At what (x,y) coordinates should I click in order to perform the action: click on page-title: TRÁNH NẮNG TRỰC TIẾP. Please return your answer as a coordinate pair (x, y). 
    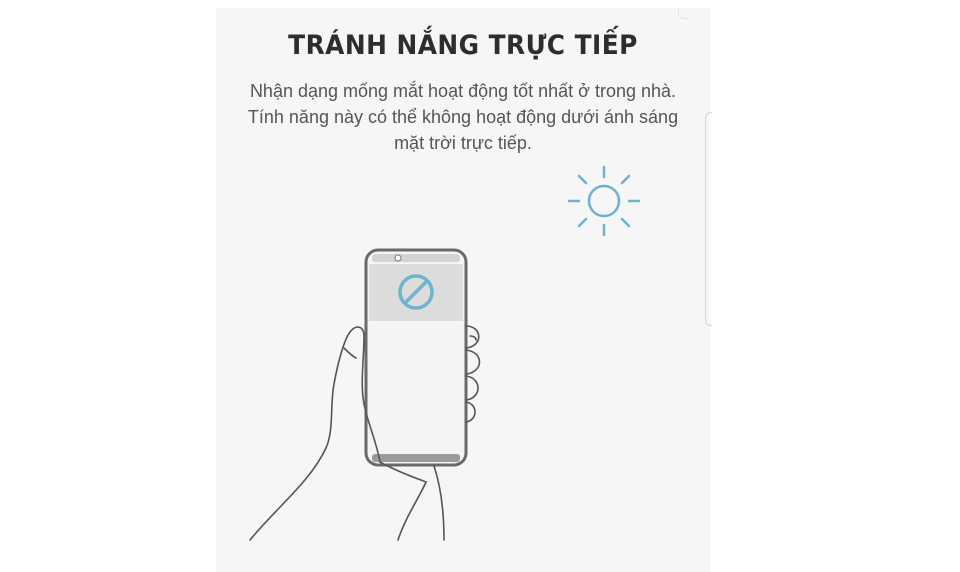
    Looking at the image, I should click on (463, 45).